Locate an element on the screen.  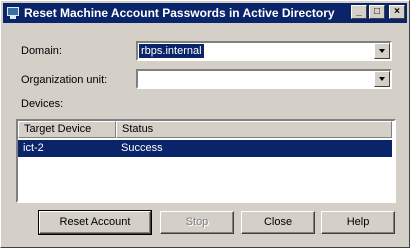
column-header-target-device: Target Device is located at coordinates (67, 129).